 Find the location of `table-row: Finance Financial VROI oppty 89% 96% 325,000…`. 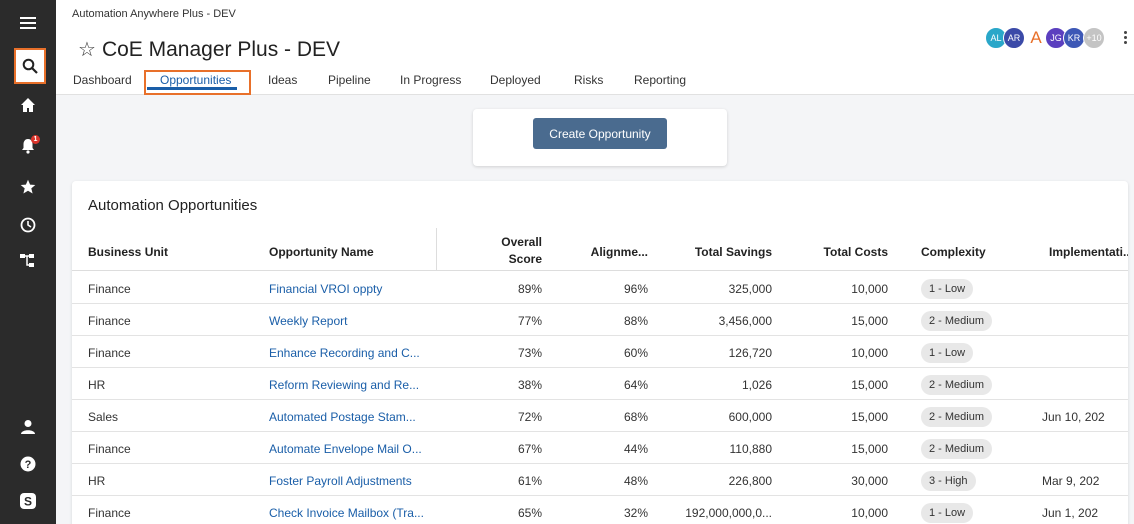

table-row: Finance Financial VROI oppty 89% 96% 325,000… is located at coordinates (600, 288).